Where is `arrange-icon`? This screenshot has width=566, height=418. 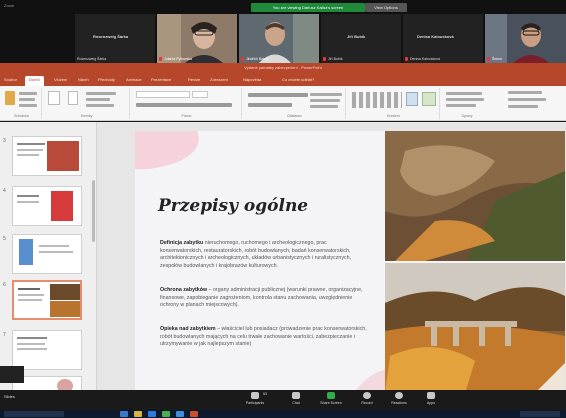
arrange-icon is located at coordinates (412, 99).